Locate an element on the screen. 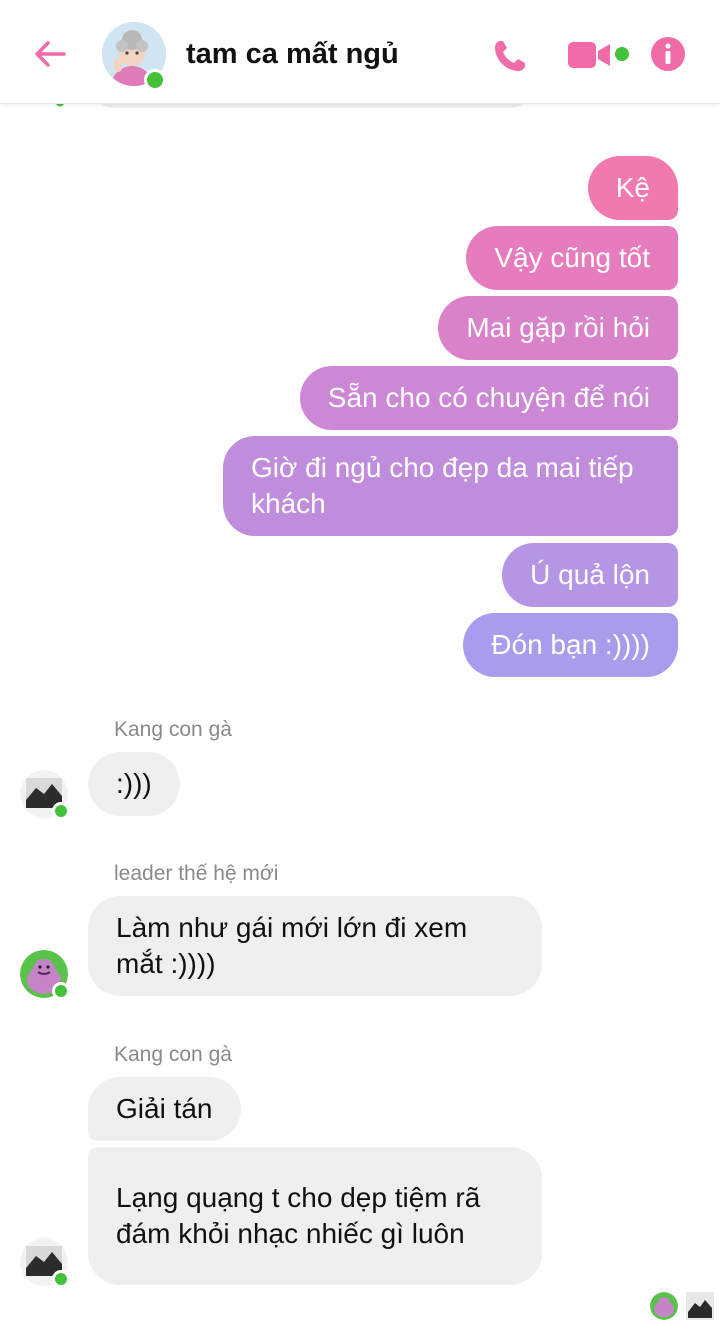 The width and height of the screenshot is (720, 1328). back-arrow-icon is located at coordinates (50, 54).